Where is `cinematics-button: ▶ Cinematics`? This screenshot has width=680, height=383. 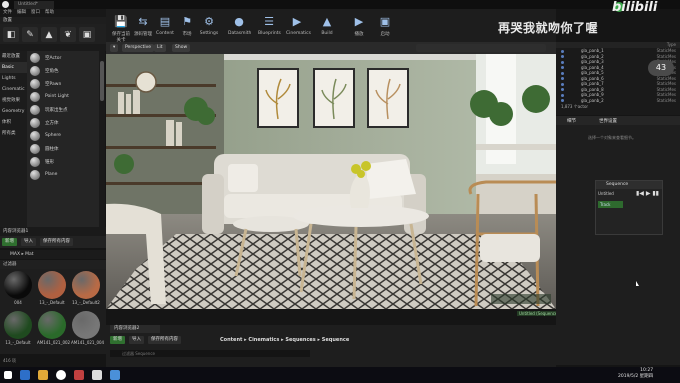 cinematics-button: ▶ Cinematics is located at coordinates (298, 27).